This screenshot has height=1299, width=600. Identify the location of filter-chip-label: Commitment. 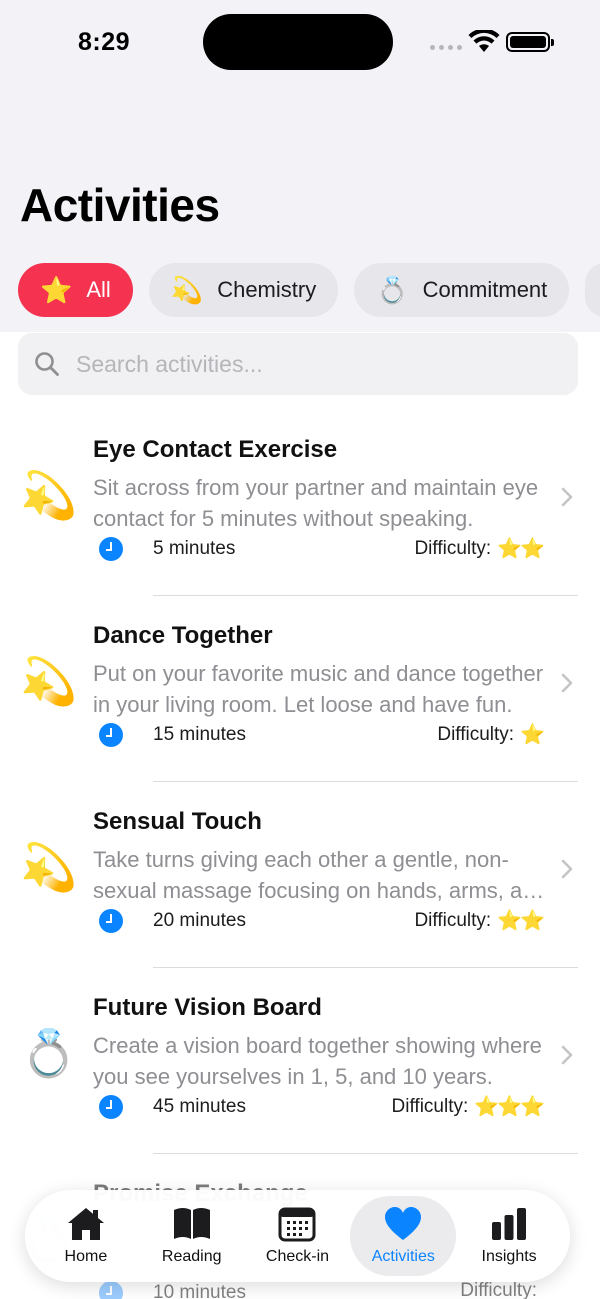
(485, 289).